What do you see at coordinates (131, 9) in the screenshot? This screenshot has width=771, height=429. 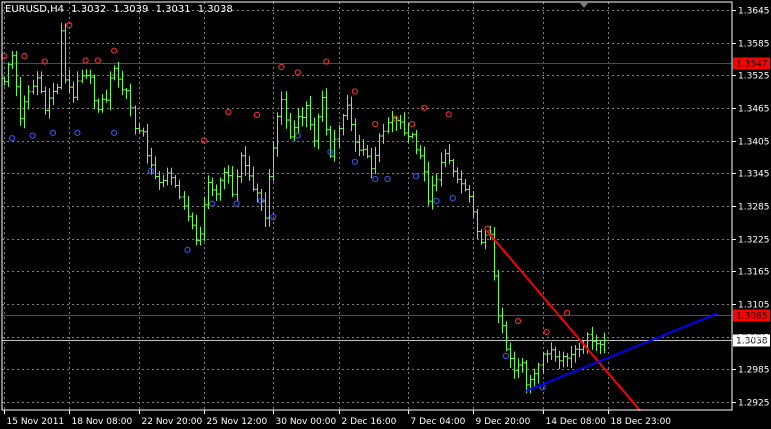 I see `high-value: 1.3039` at bounding box center [131, 9].